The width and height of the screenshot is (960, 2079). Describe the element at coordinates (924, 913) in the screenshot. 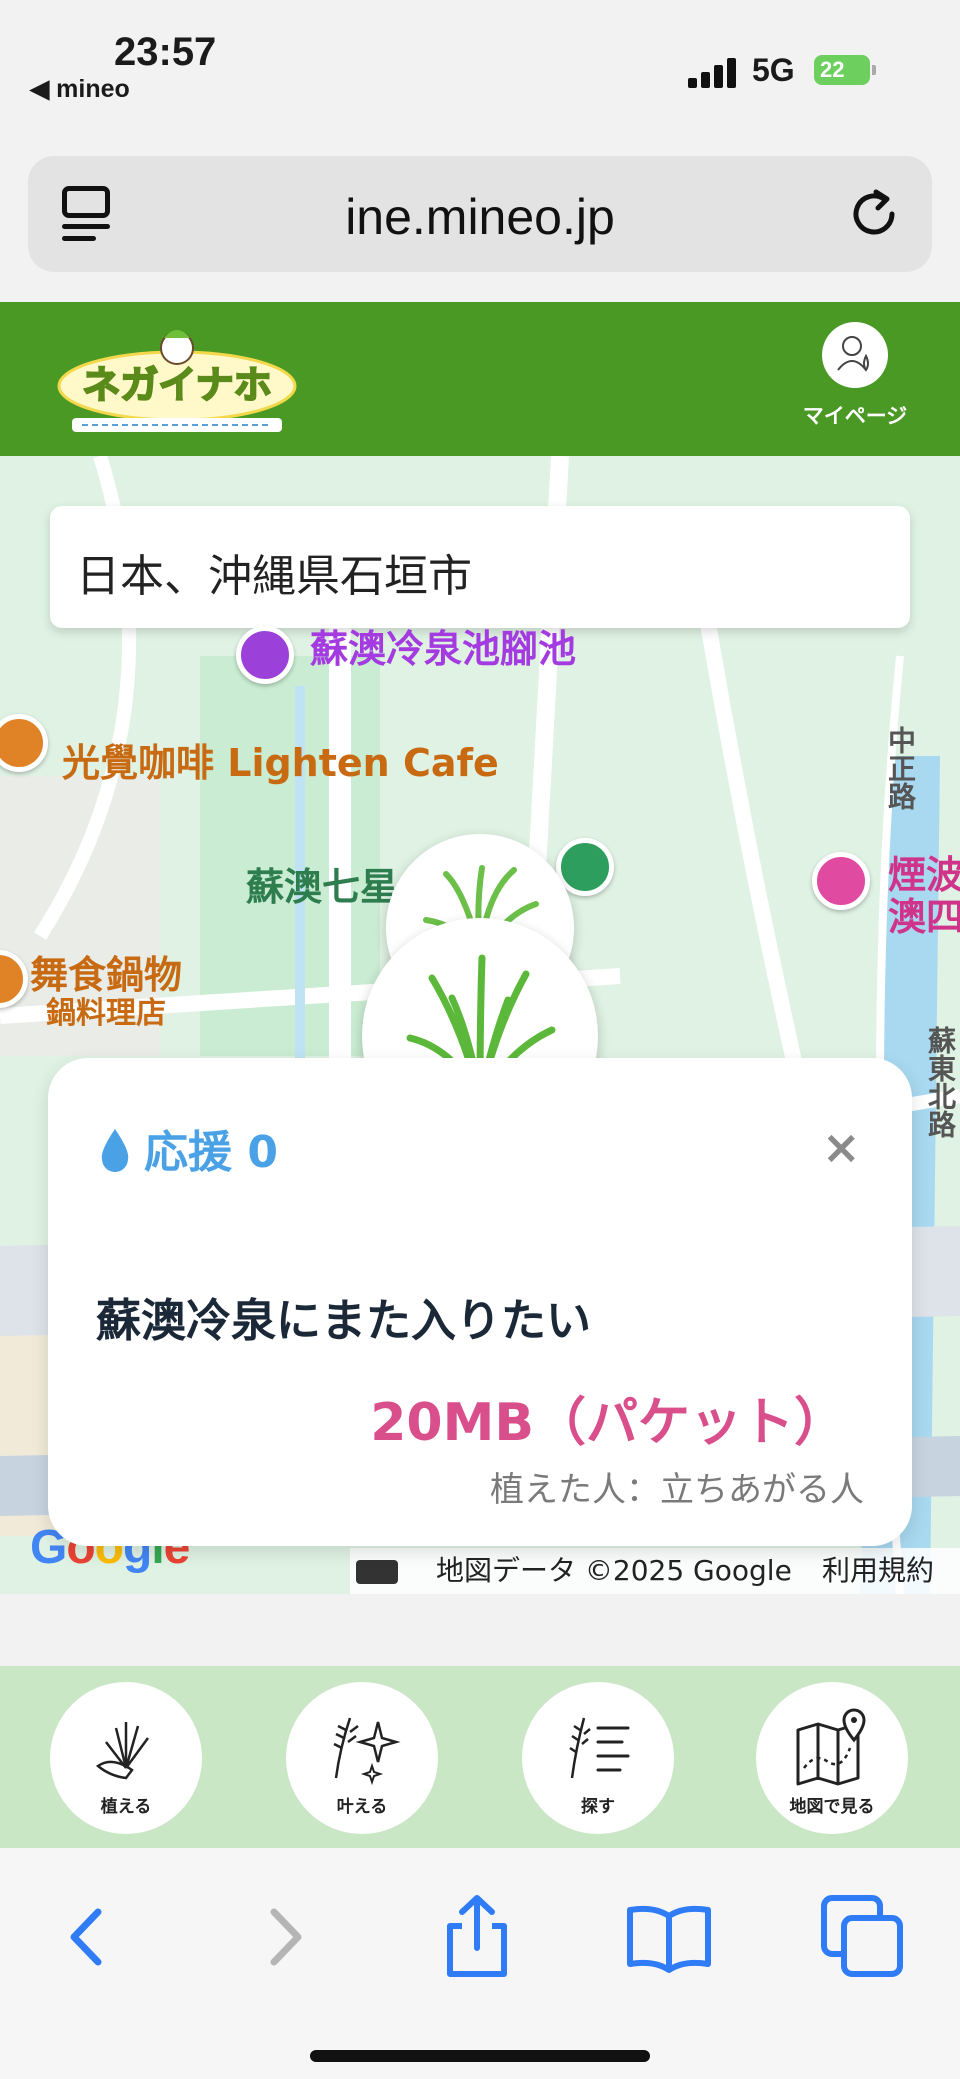

I see `poi-hotel-2: 澳四` at that location.